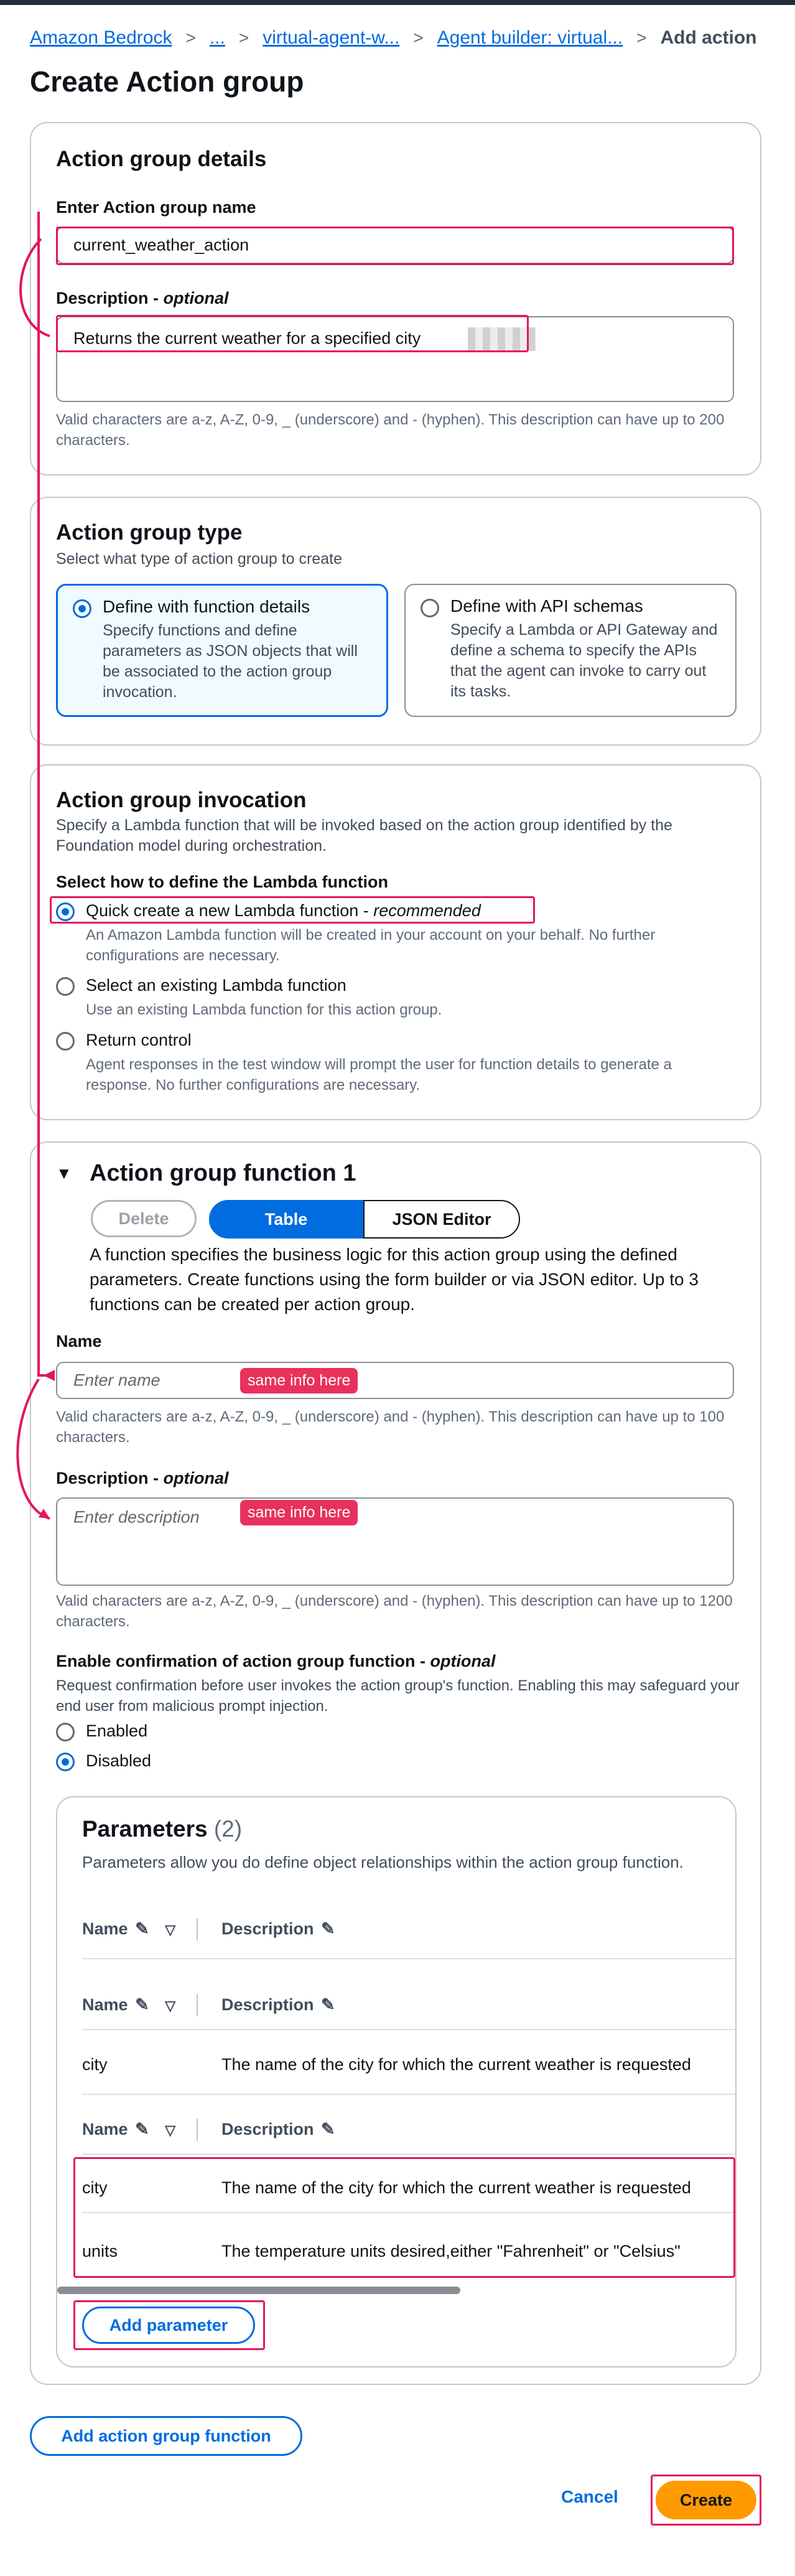  I want to click on json-editor-toggle: JSON Editor, so click(442, 1219).